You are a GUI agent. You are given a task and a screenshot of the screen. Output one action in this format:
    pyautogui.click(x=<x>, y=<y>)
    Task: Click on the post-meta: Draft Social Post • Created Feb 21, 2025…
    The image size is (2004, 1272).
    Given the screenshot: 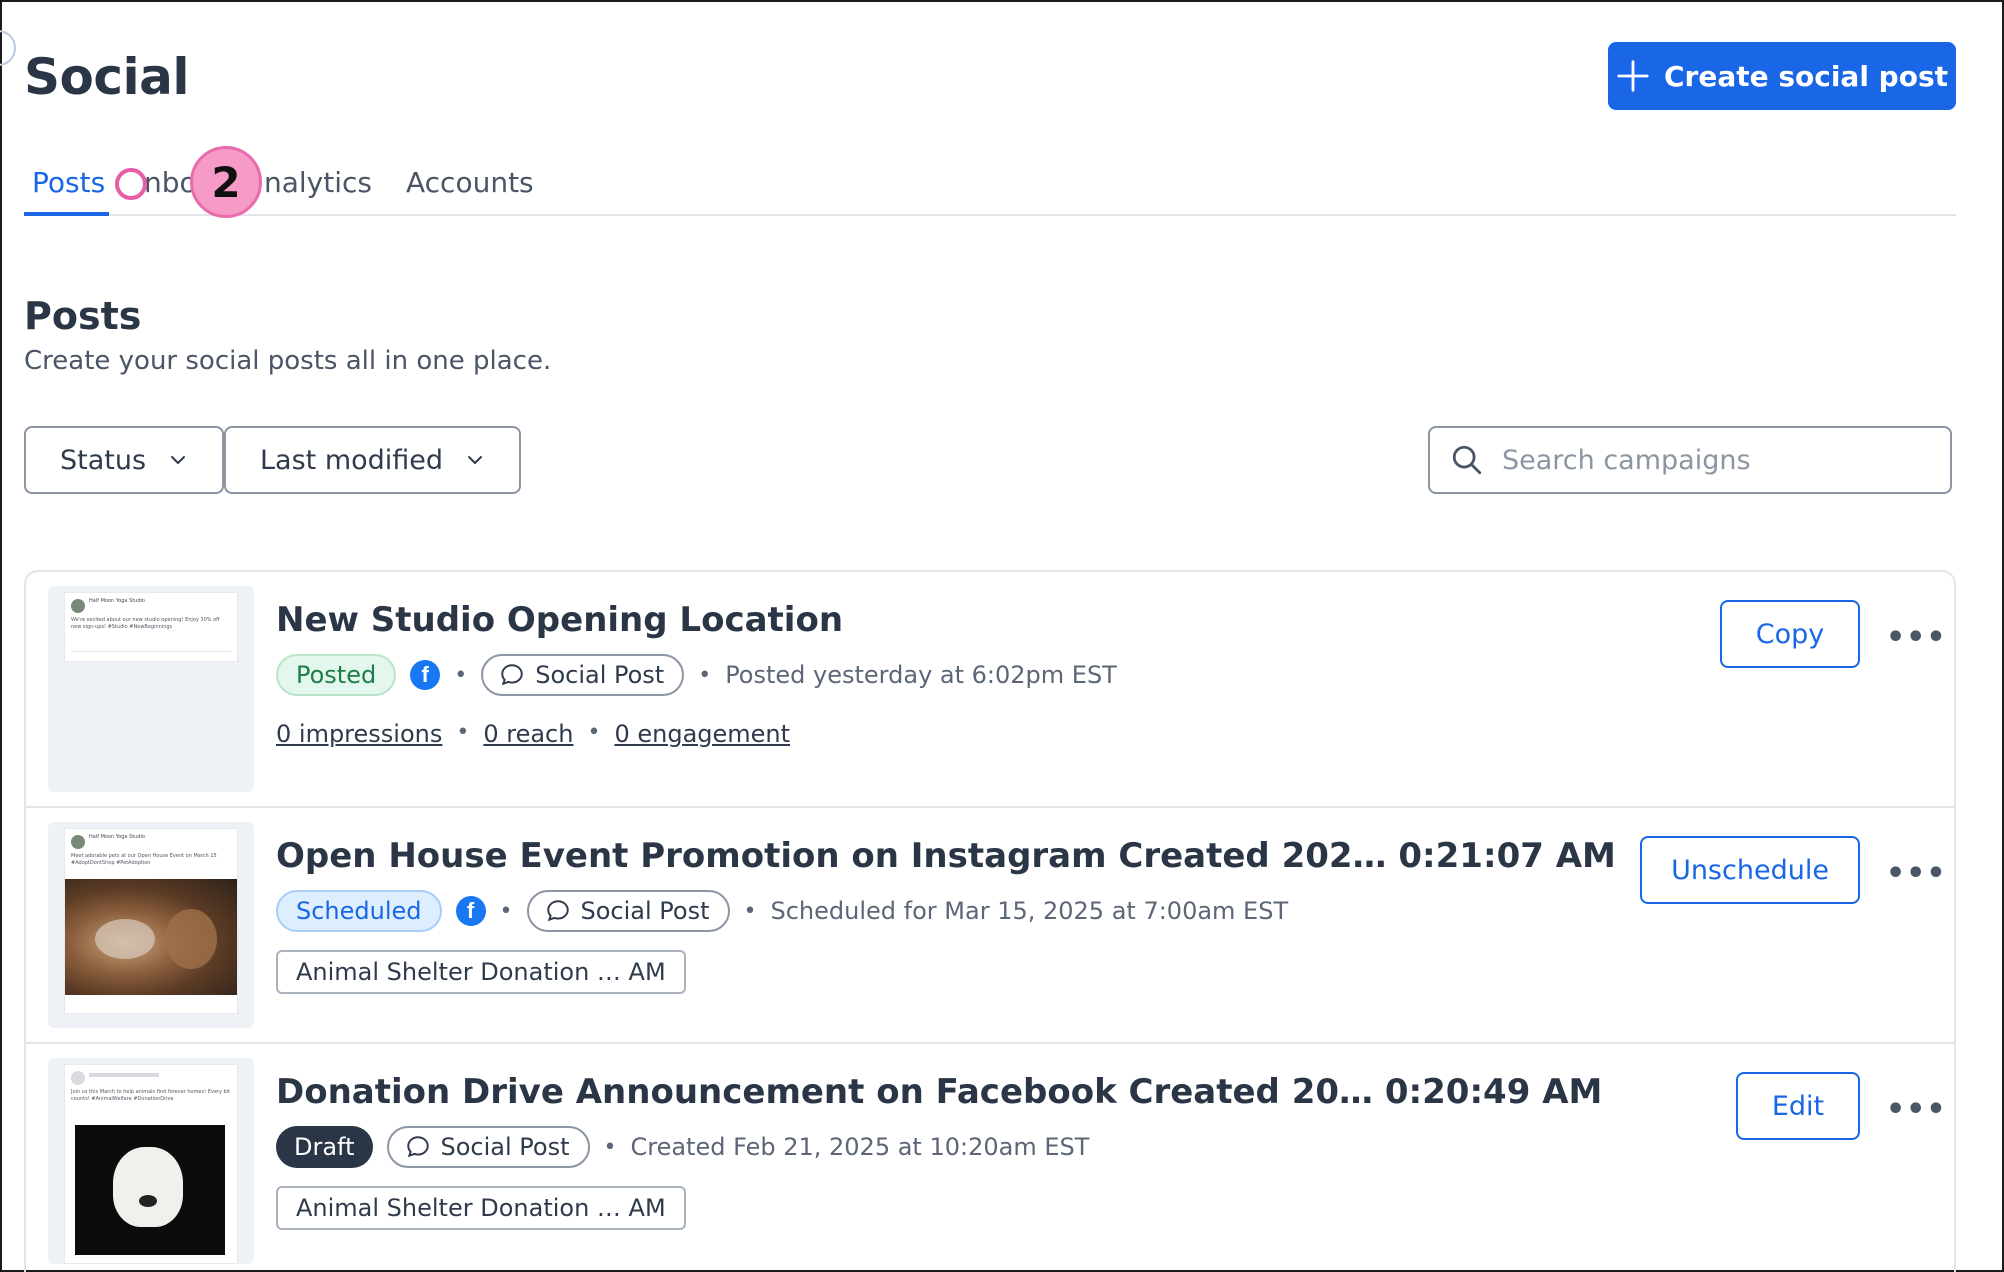 What is the action you would take?
    pyautogui.click(x=682, y=1147)
    